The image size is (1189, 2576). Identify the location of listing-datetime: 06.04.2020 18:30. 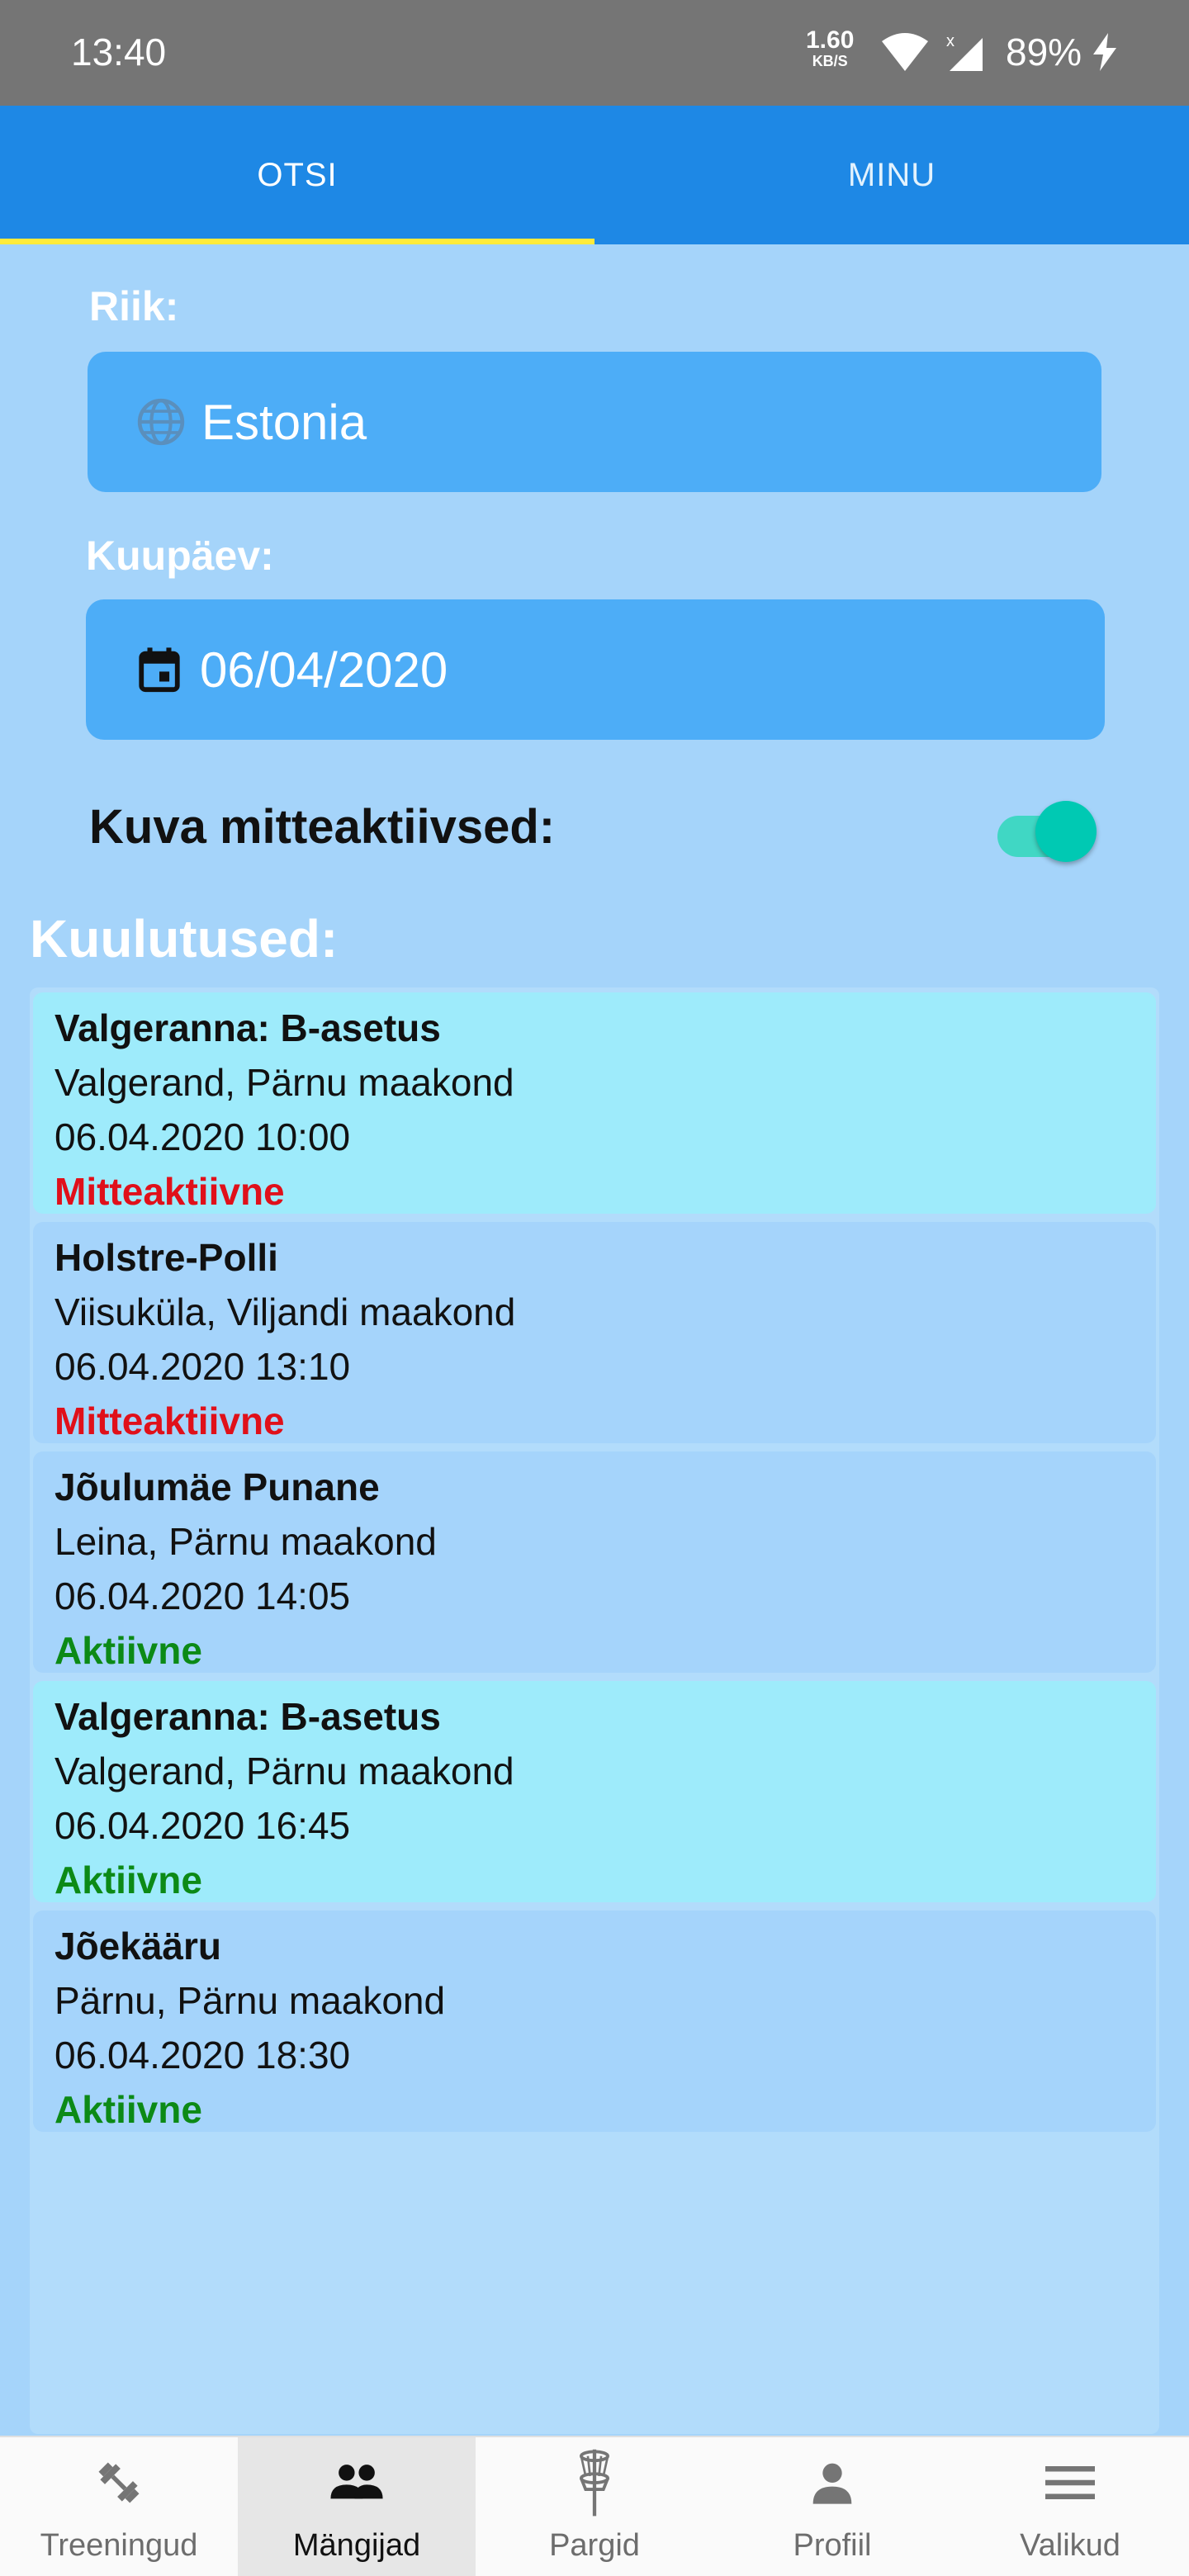
(202, 2055).